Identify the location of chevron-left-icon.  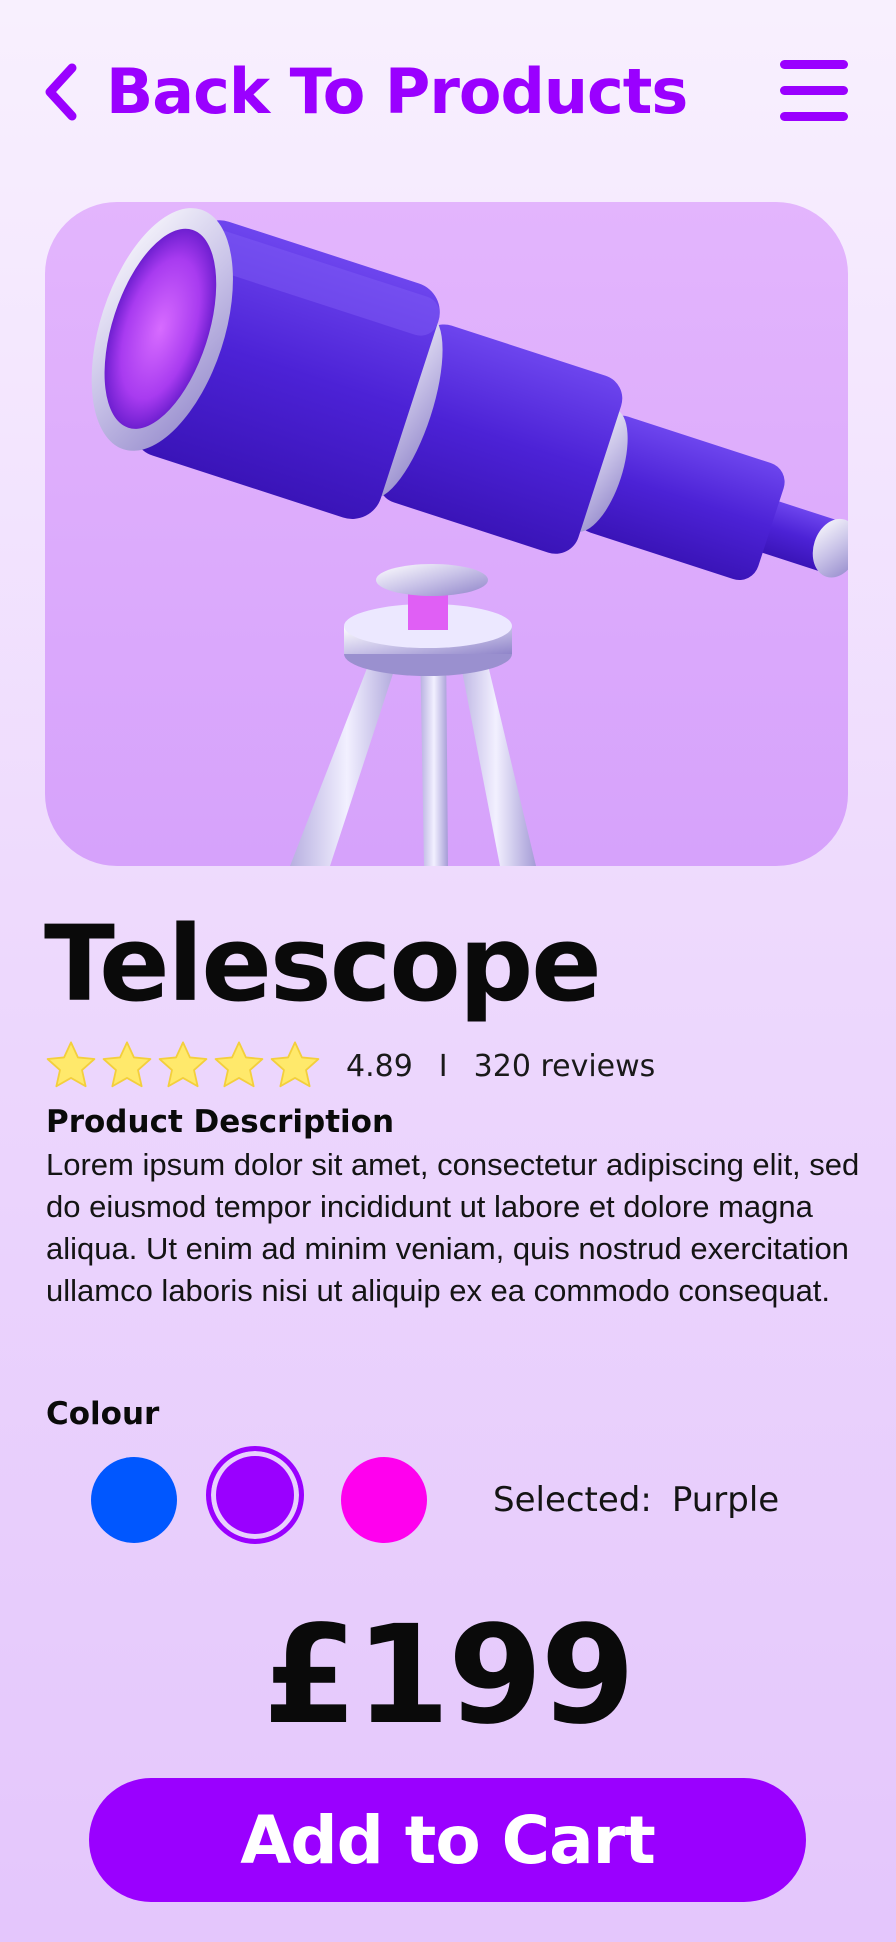
(61, 92).